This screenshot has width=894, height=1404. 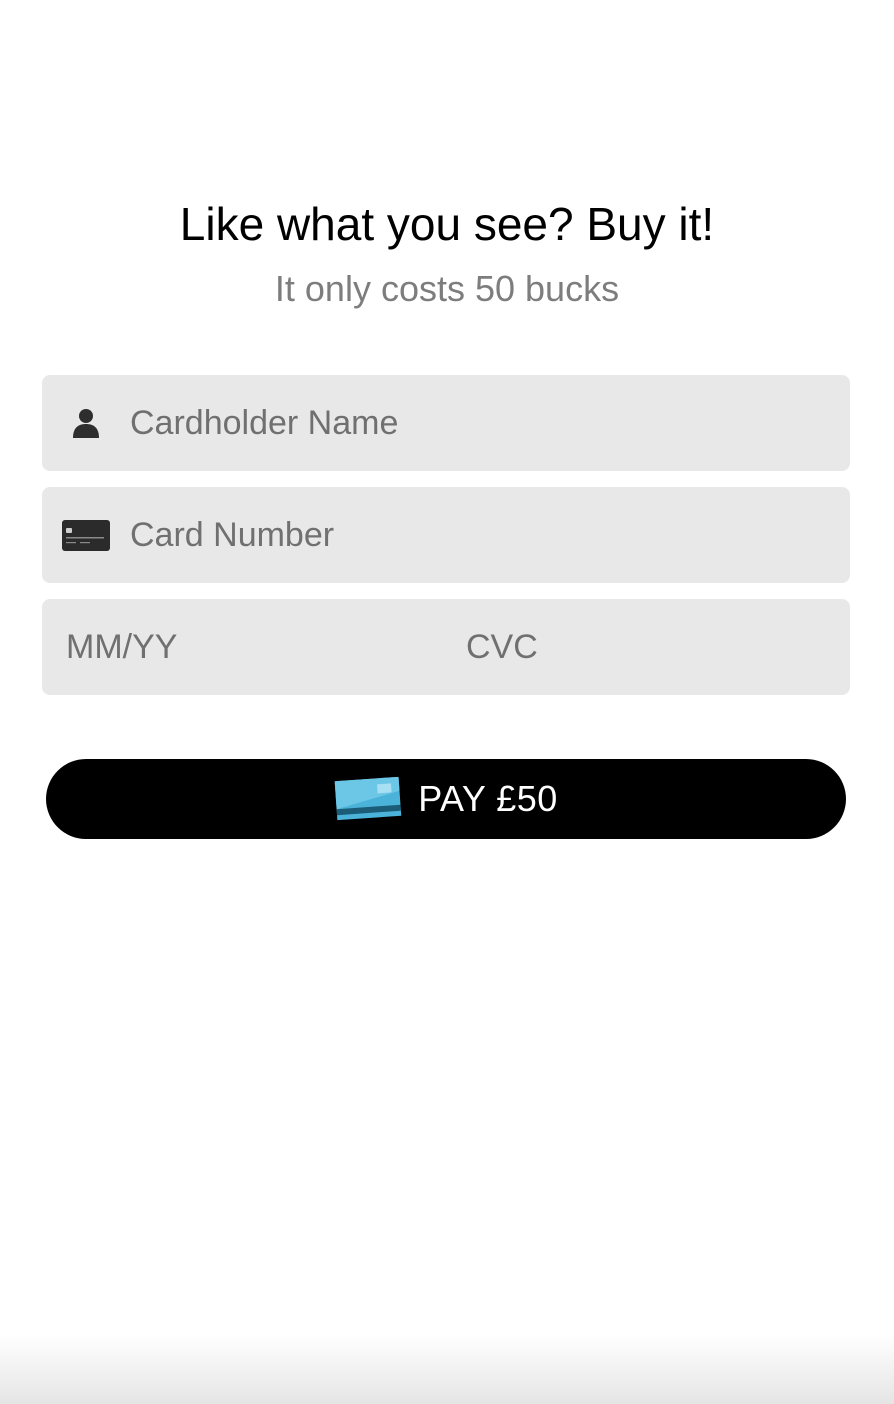 What do you see at coordinates (480, 423) in the screenshot?
I see `cardholder-name-input` at bounding box center [480, 423].